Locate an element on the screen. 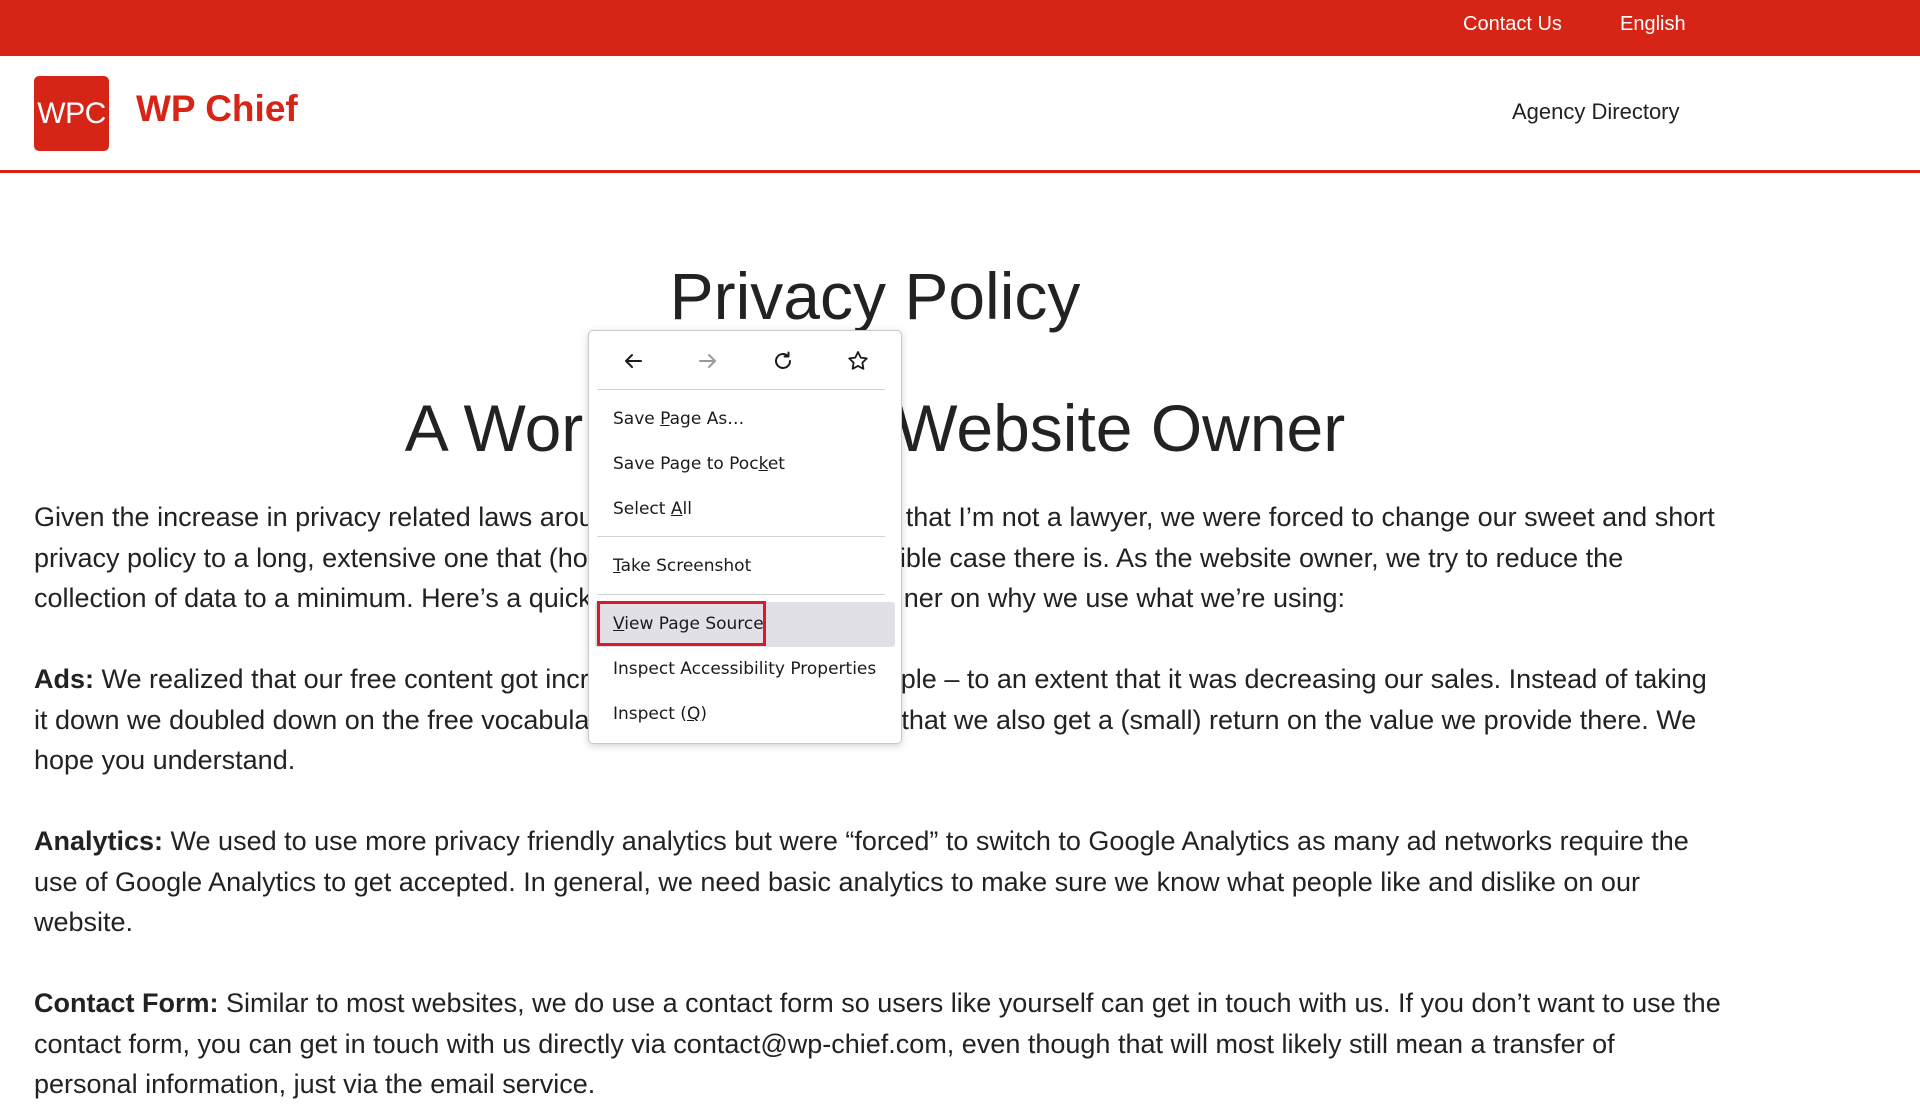  reload-icon is located at coordinates (783, 361).